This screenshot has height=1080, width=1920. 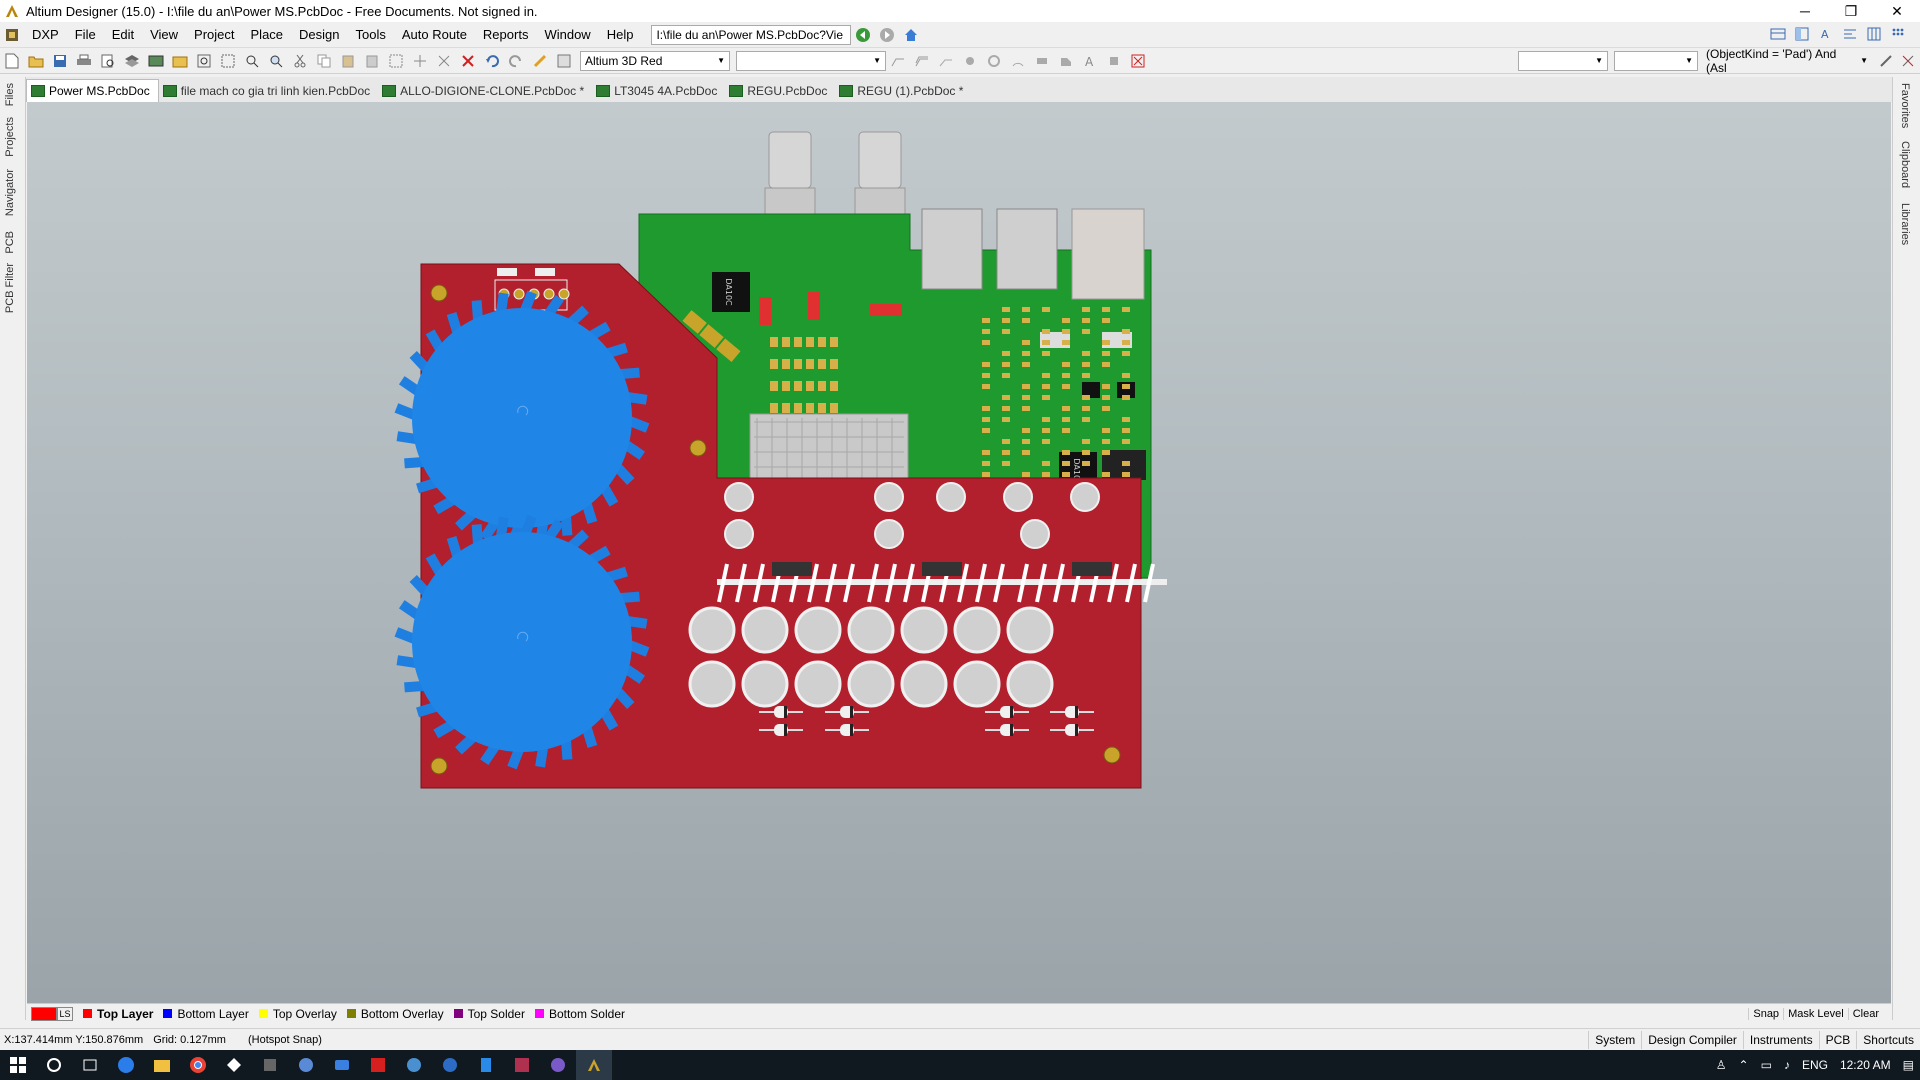 What do you see at coordinates (751, 34) in the screenshot?
I see `address-bar: I:\file du an\Power MS.PcbDoc?Vie` at bounding box center [751, 34].